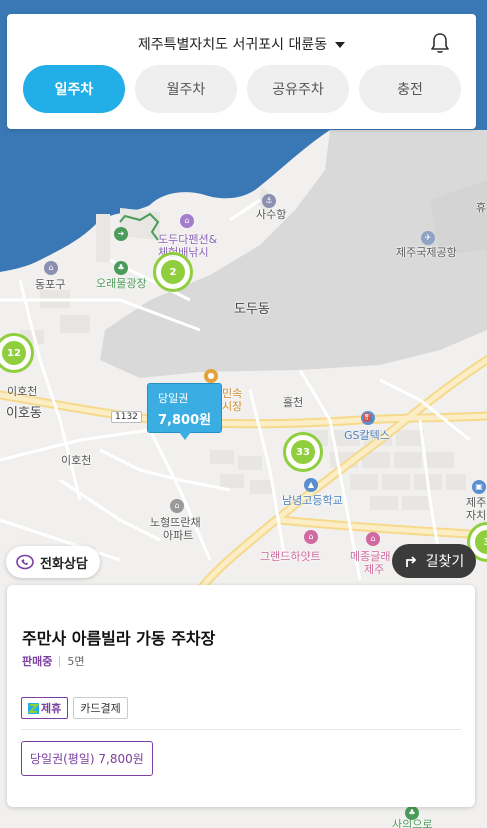  I want to click on parking-cluster: 33, so click(303, 452).